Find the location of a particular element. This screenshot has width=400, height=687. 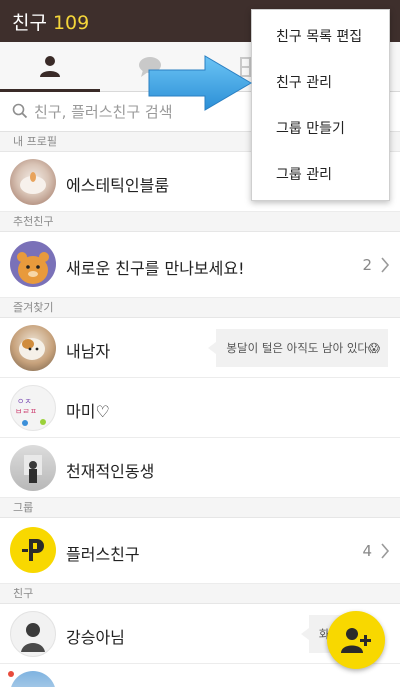

recommended-row: 새로운 친구를 만나보세요! 2 is located at coordinates (200, 265).